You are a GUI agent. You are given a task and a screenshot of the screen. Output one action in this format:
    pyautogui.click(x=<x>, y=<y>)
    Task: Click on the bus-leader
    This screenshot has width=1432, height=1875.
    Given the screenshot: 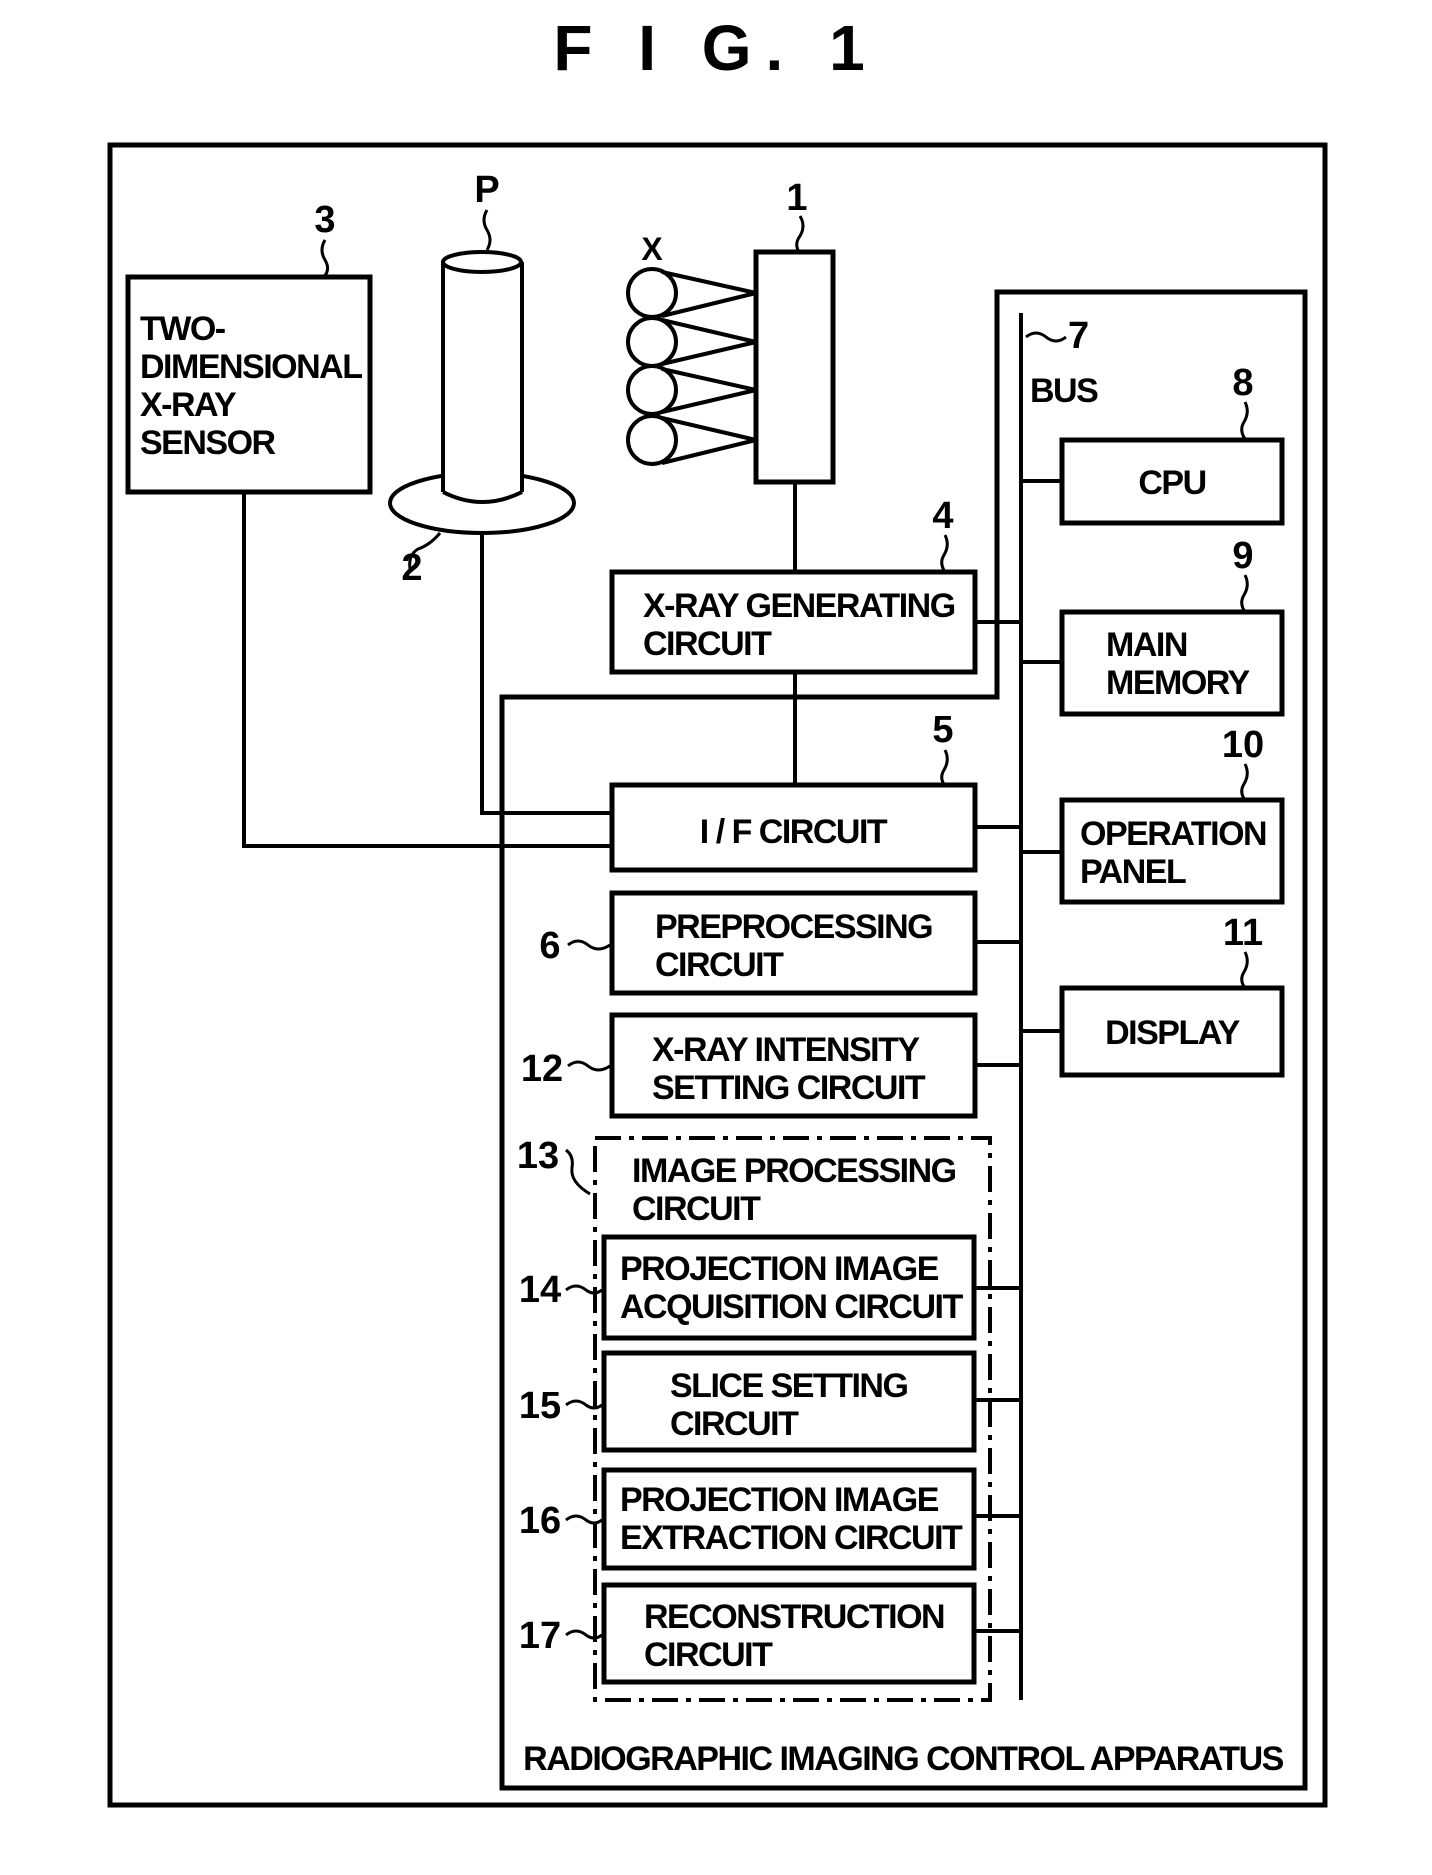 What is the action you would take?
    pyautogui.click(x=1046, y=337)
    